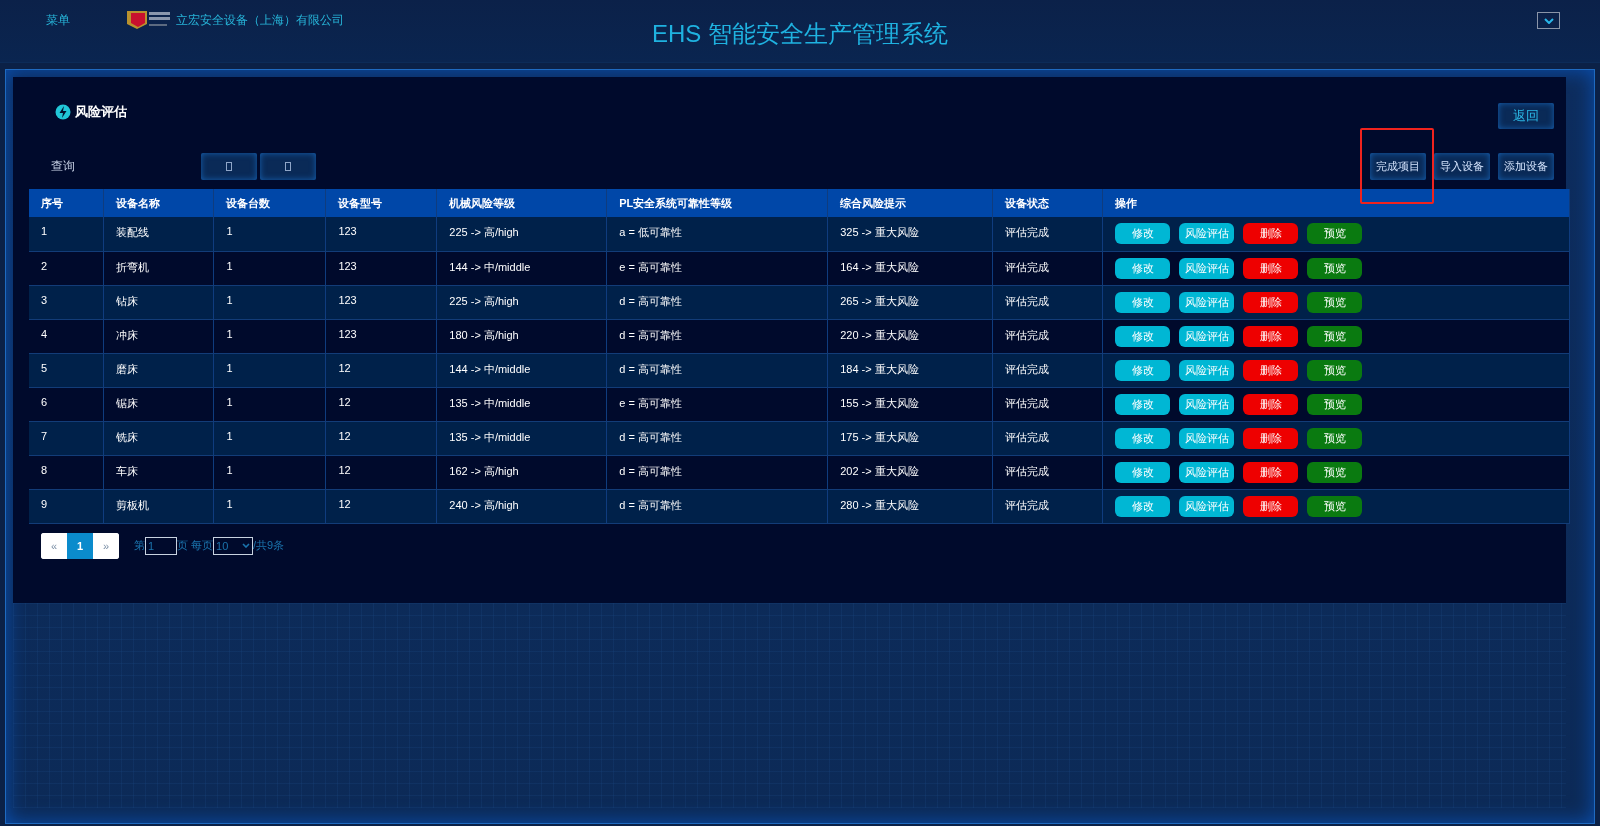  Describe the element at coordinates (269, 545) in the screenshot. I see `total-count: /共9条` at that location.